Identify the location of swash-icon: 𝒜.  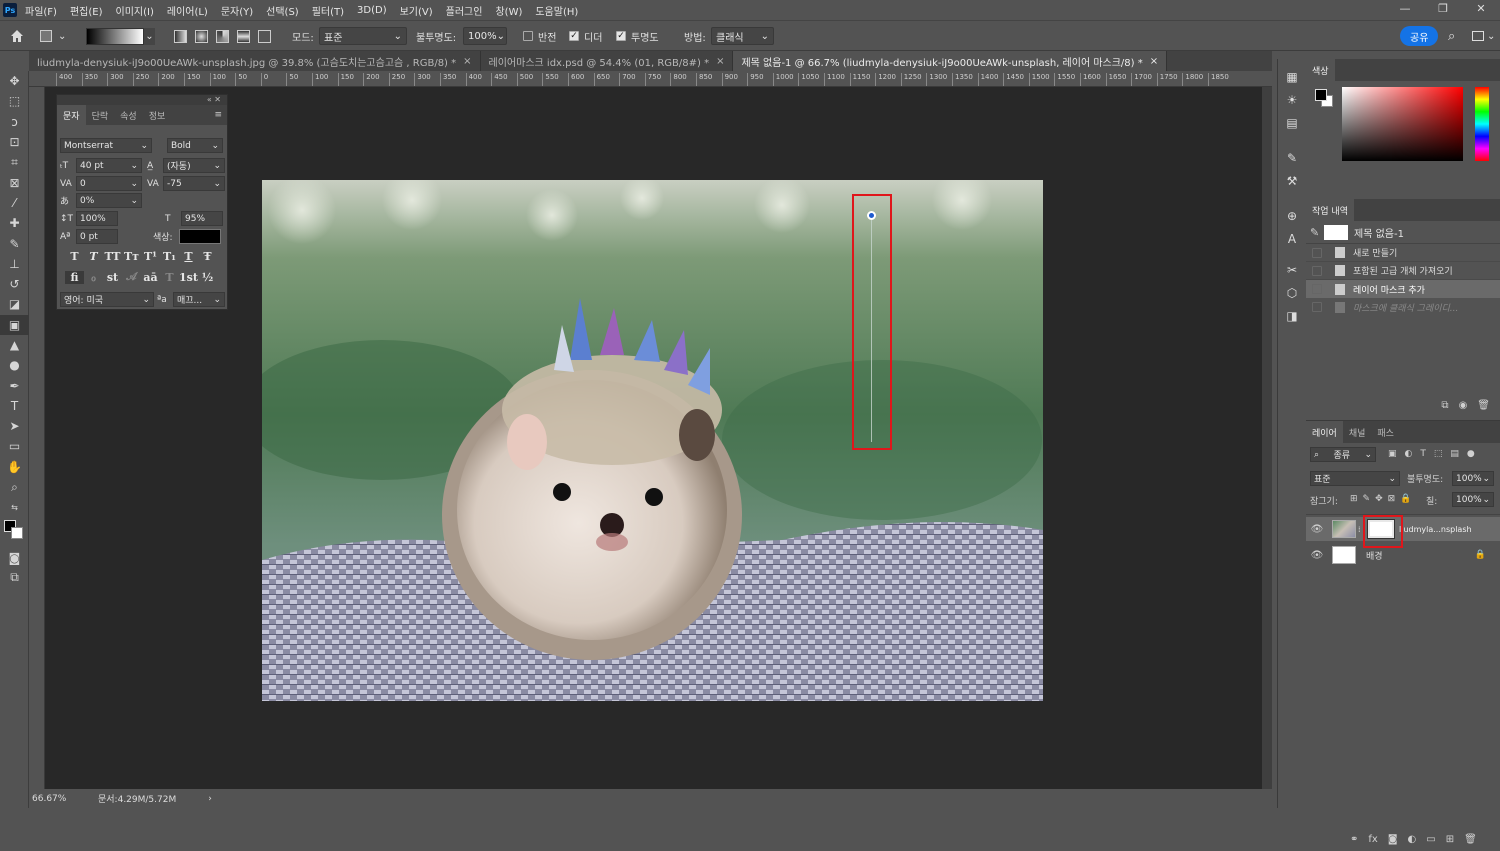
(131, 277).